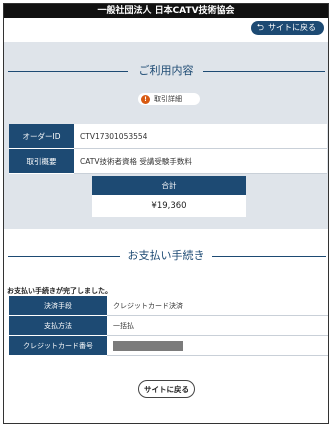 This screenshot has height=431, width=336. What do you see at coordinates (169, 185) in the screenshot?
I see `total-label: 合計` at bounding box center [169, 185].